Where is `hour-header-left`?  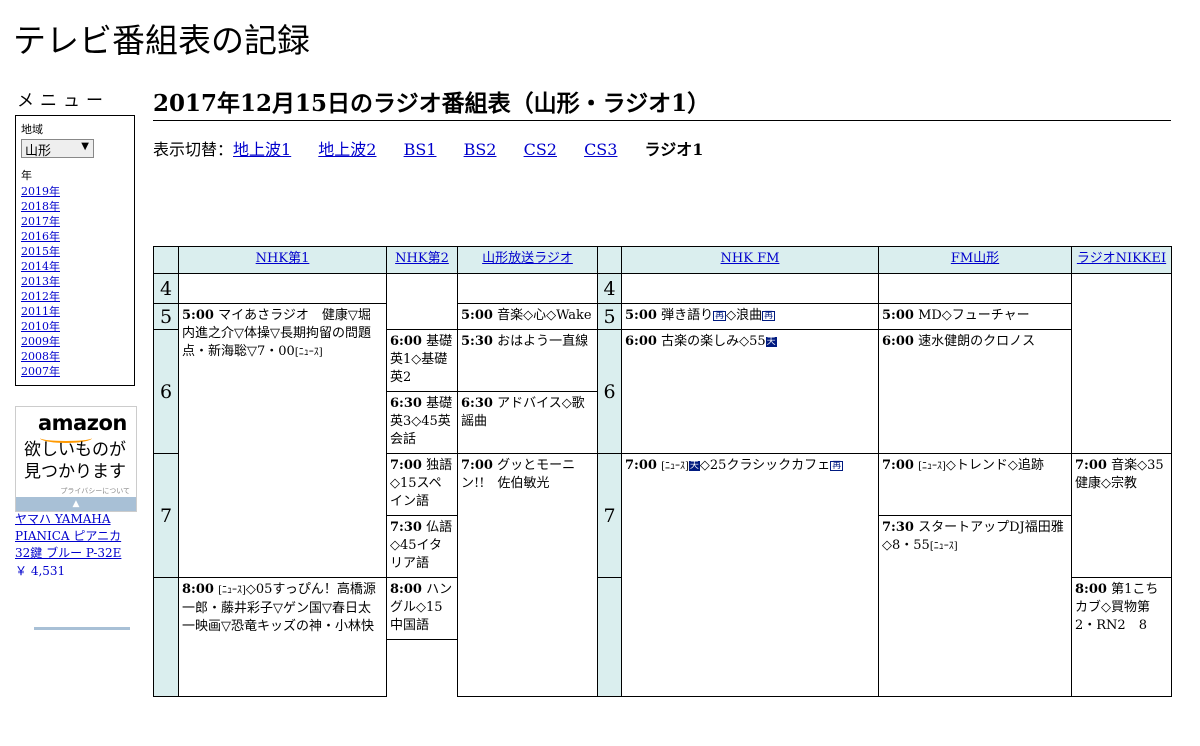
hour-header-left is located at coordinates (166, 260).